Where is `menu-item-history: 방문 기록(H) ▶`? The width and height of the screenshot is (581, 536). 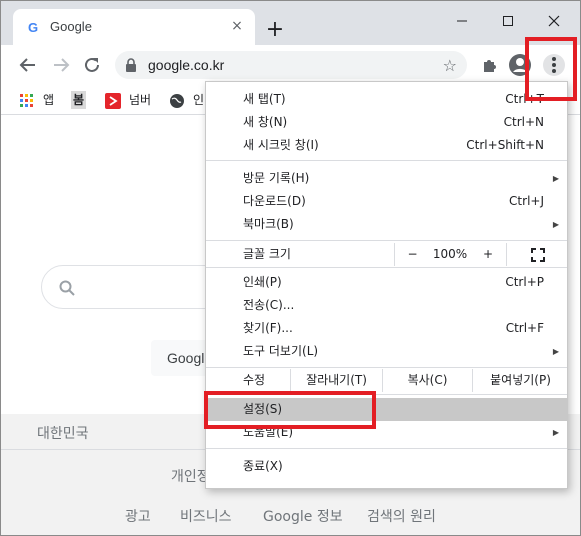 menu-item-history: 방문 기록(H) ▶ is located at coordinates (386, 178).